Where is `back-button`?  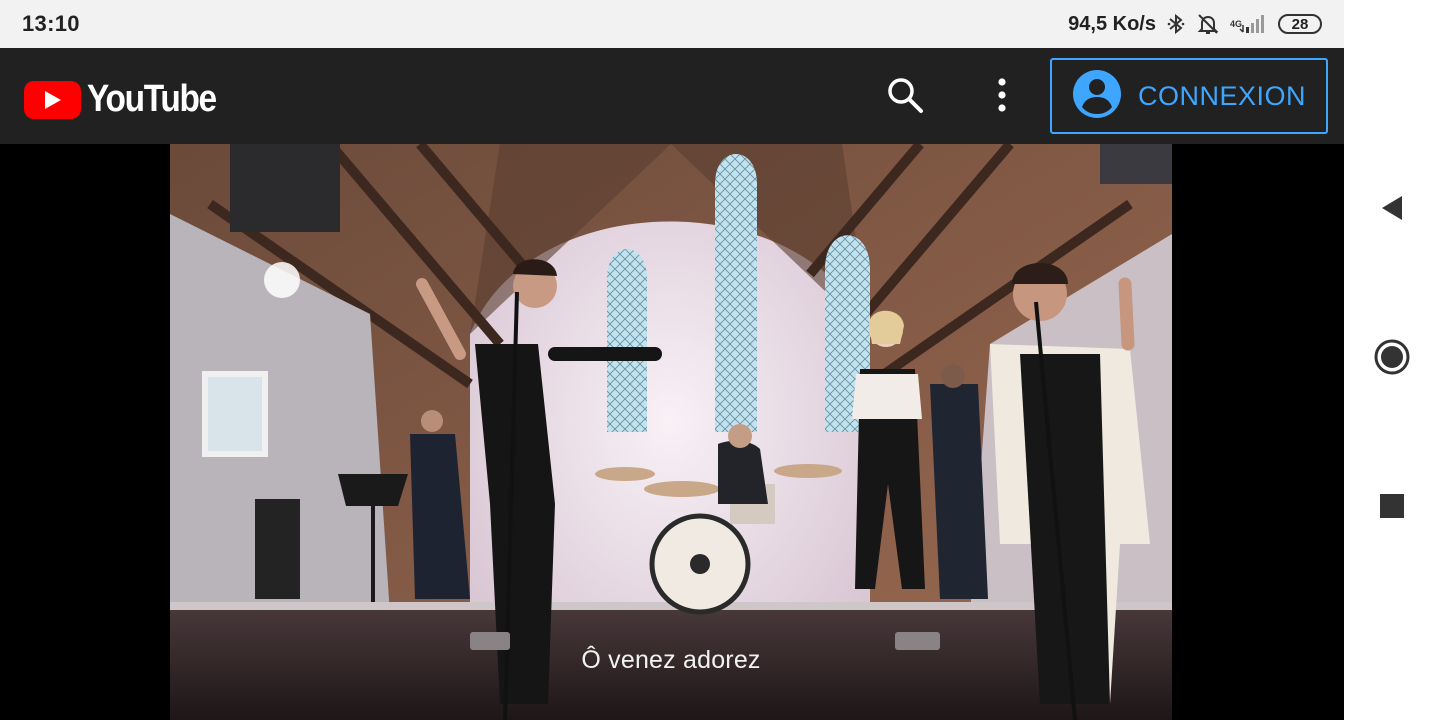
back-button is located at coordinates (1392, 210).